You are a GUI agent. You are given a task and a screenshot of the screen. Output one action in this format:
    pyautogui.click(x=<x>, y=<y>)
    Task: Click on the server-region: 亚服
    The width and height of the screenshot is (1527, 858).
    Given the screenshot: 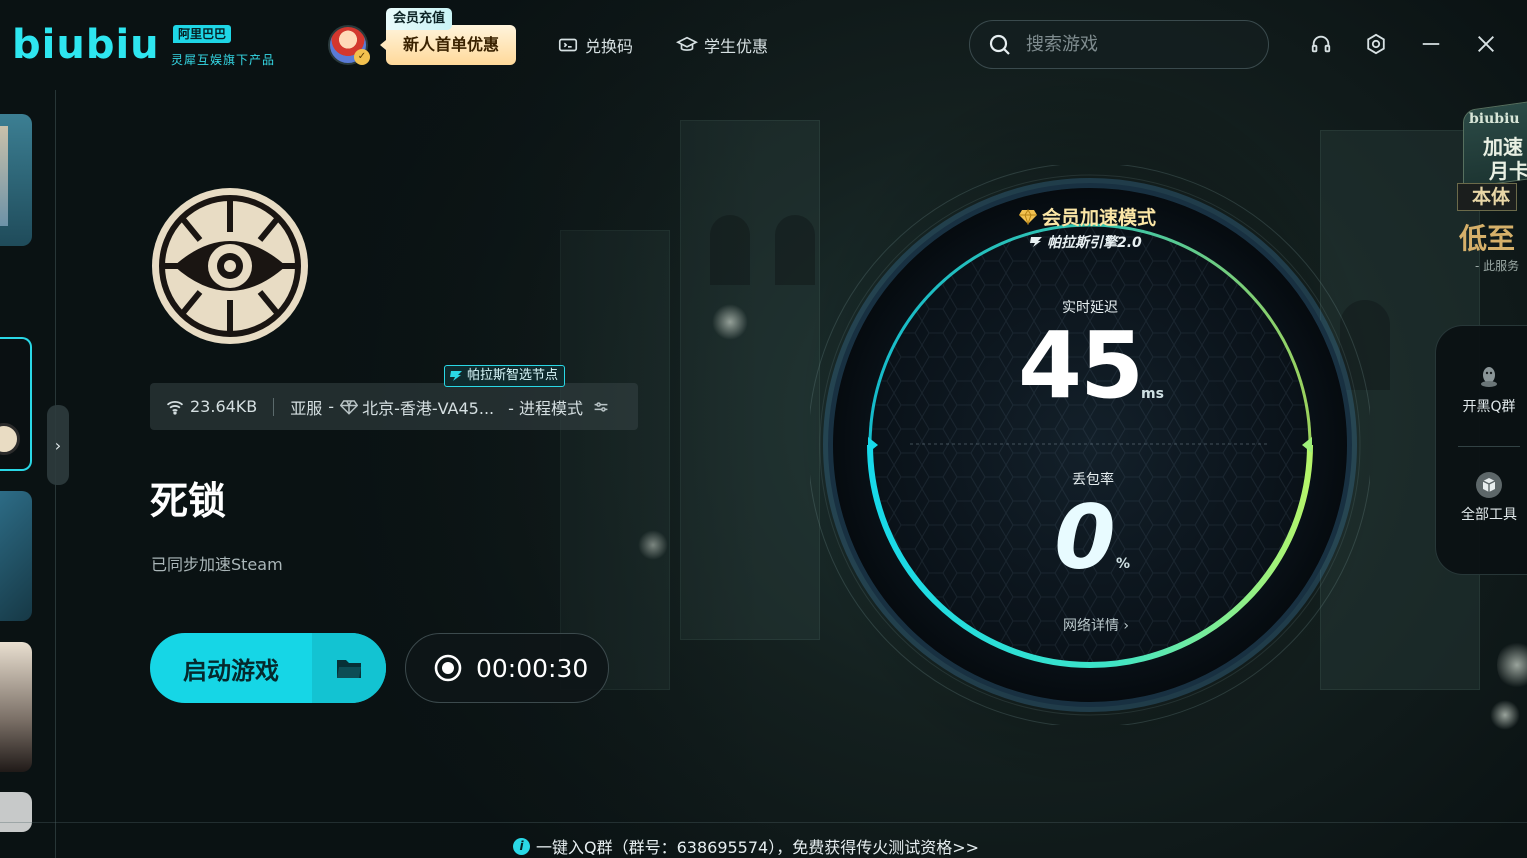 What is the action you would take?
    pyautogui.click(x=306, y=408)
    